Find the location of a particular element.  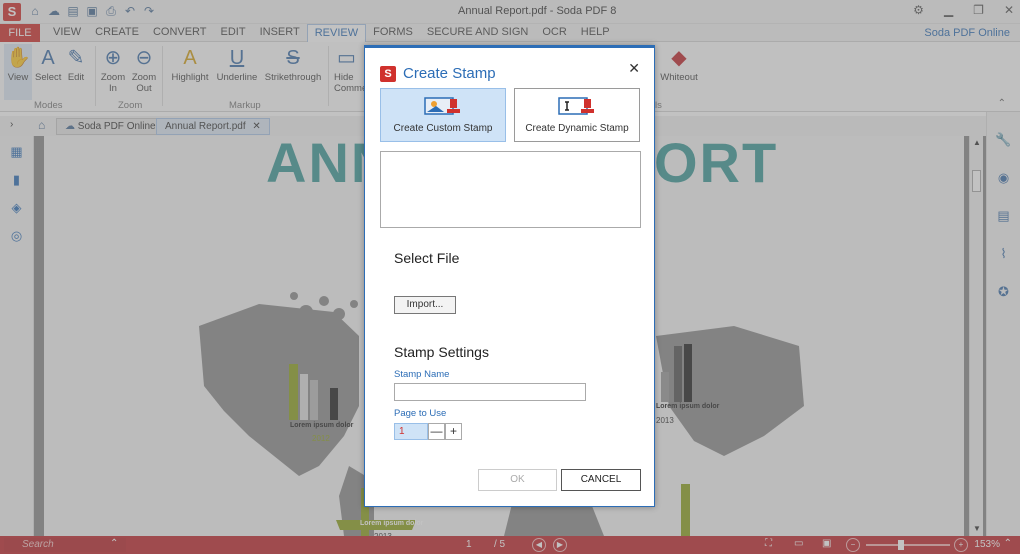

page-to-use-input: 1 is located at coordinates (411, 431).